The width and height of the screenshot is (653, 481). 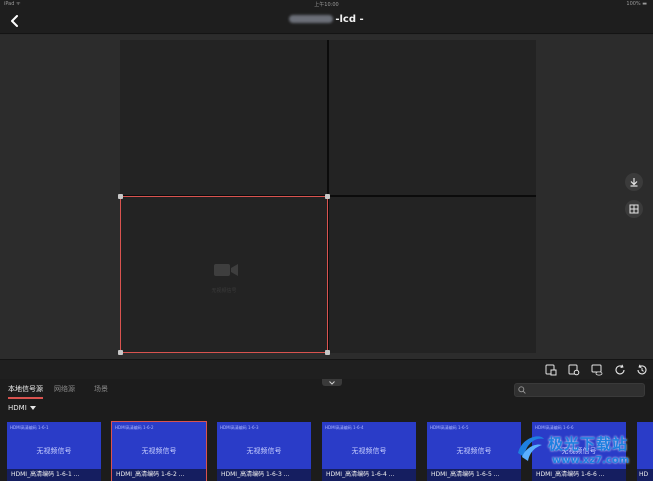 I want to click on window-caption: 无视频信号, so click(x=224, y=291).